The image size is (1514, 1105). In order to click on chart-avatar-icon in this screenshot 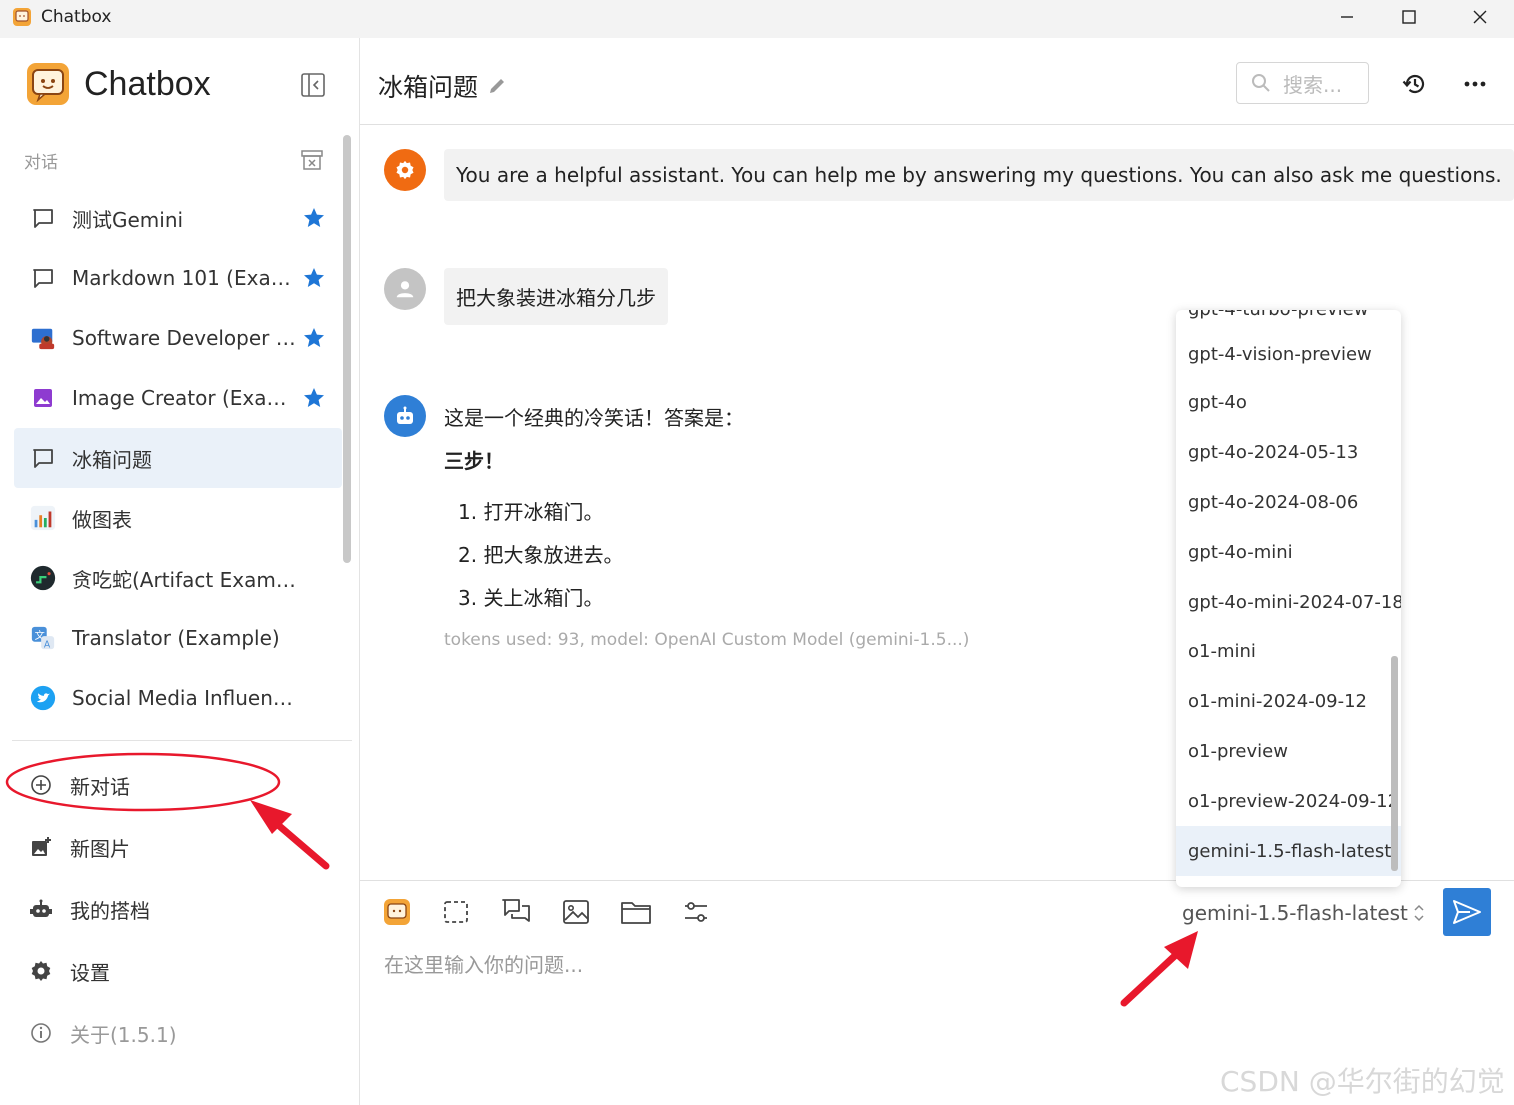, I will do `click(43, 518)`.